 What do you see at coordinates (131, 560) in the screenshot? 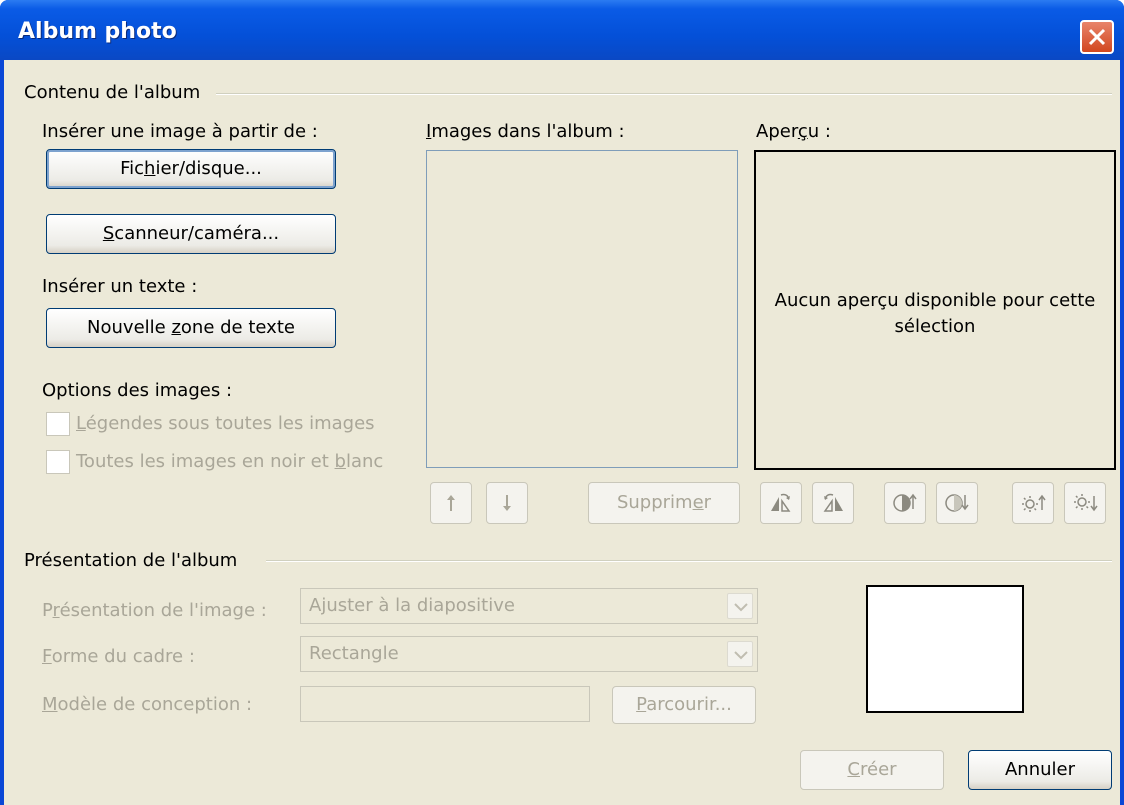
I see `album-layout-group-label: Présentation de l'album` at bounding box center [131, 560].